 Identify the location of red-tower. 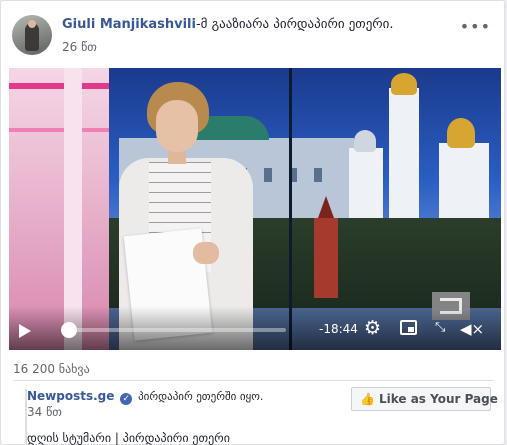
(326, 247).